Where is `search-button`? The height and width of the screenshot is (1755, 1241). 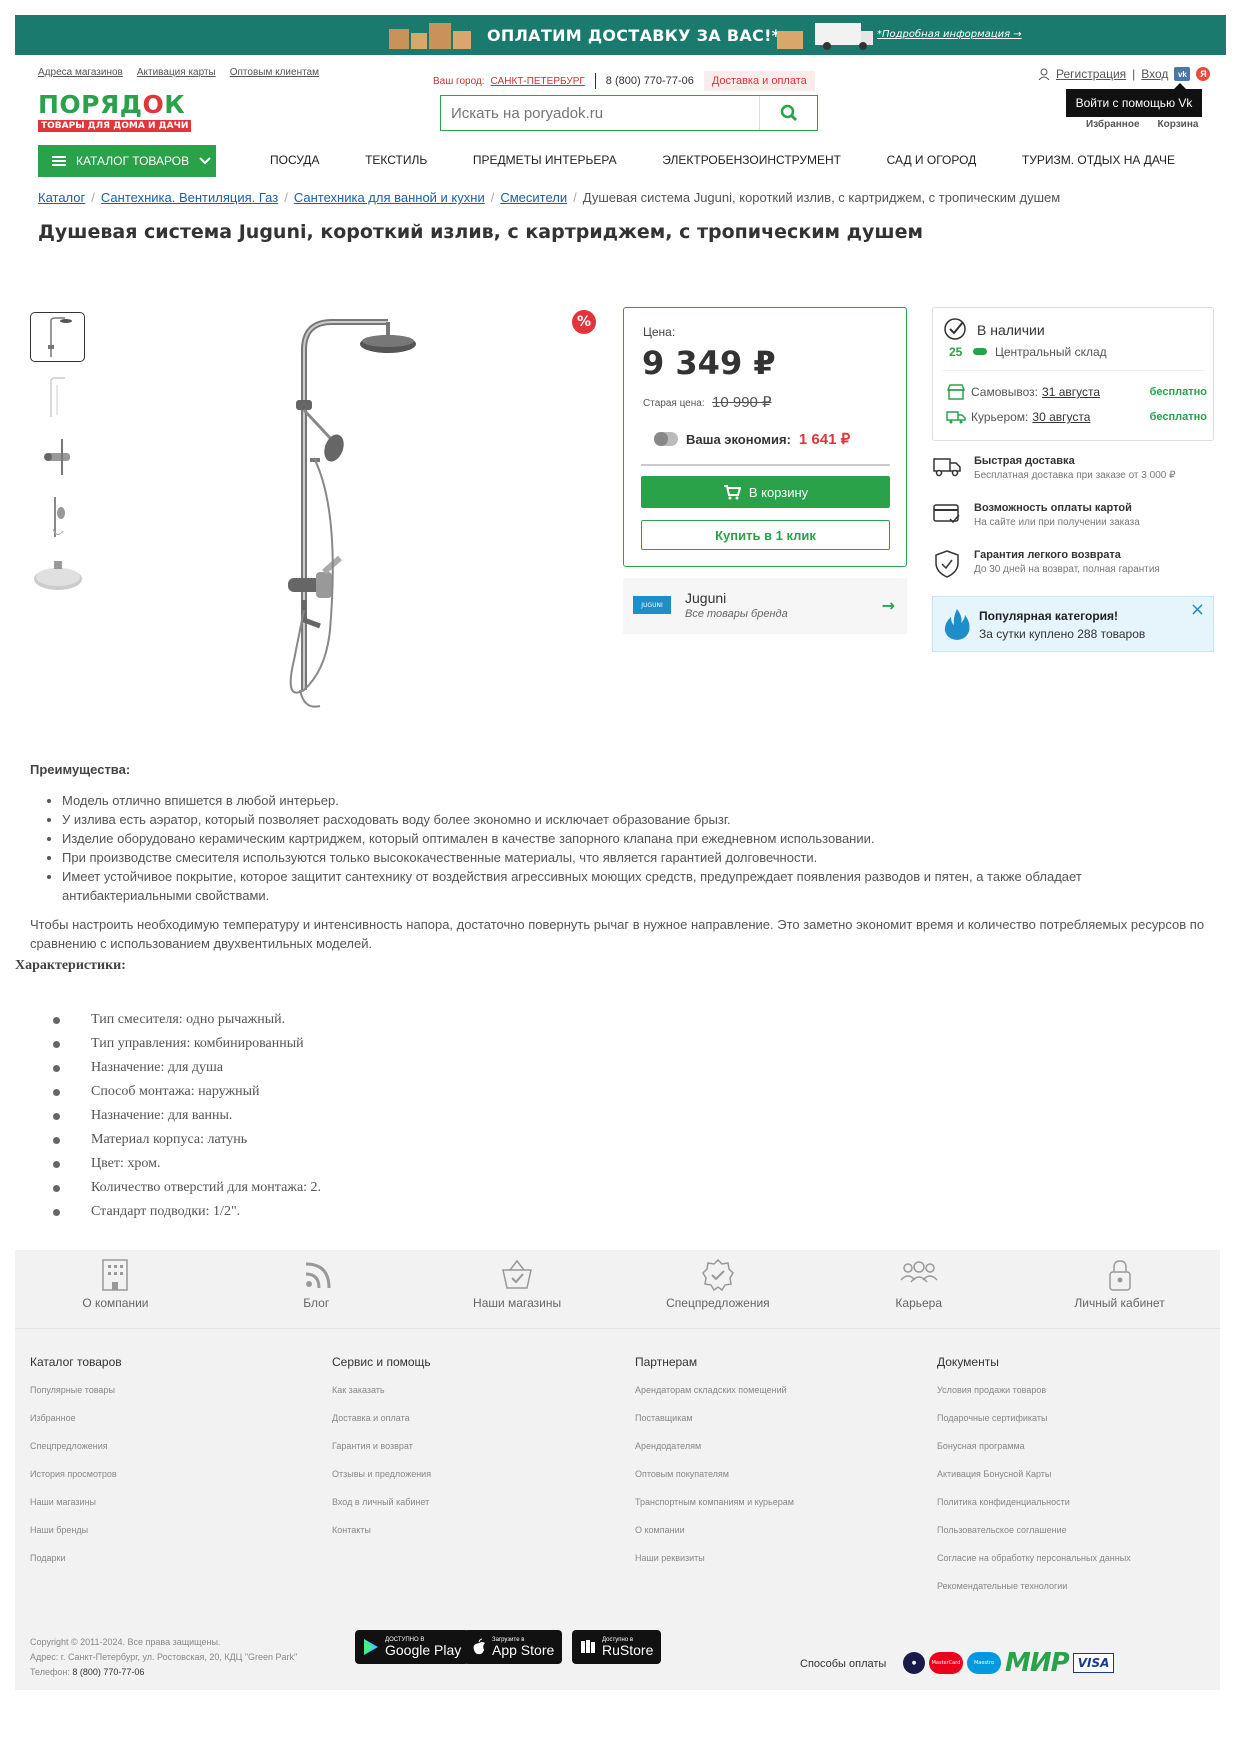 search-button is located at coordinates (788, 113).